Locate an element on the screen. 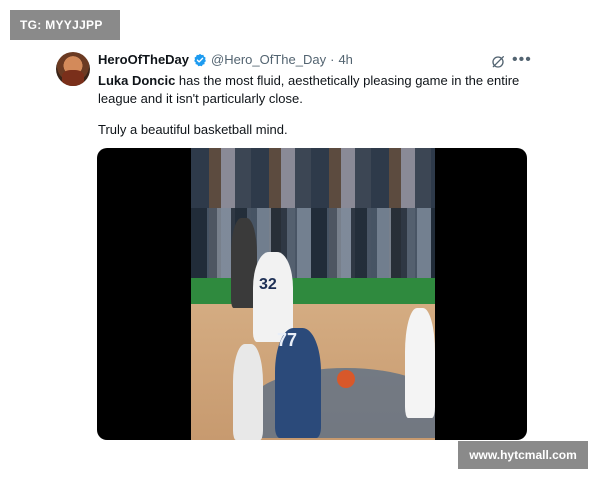  watermark: www.hytcmall.com is located at coordinates (523, 455).